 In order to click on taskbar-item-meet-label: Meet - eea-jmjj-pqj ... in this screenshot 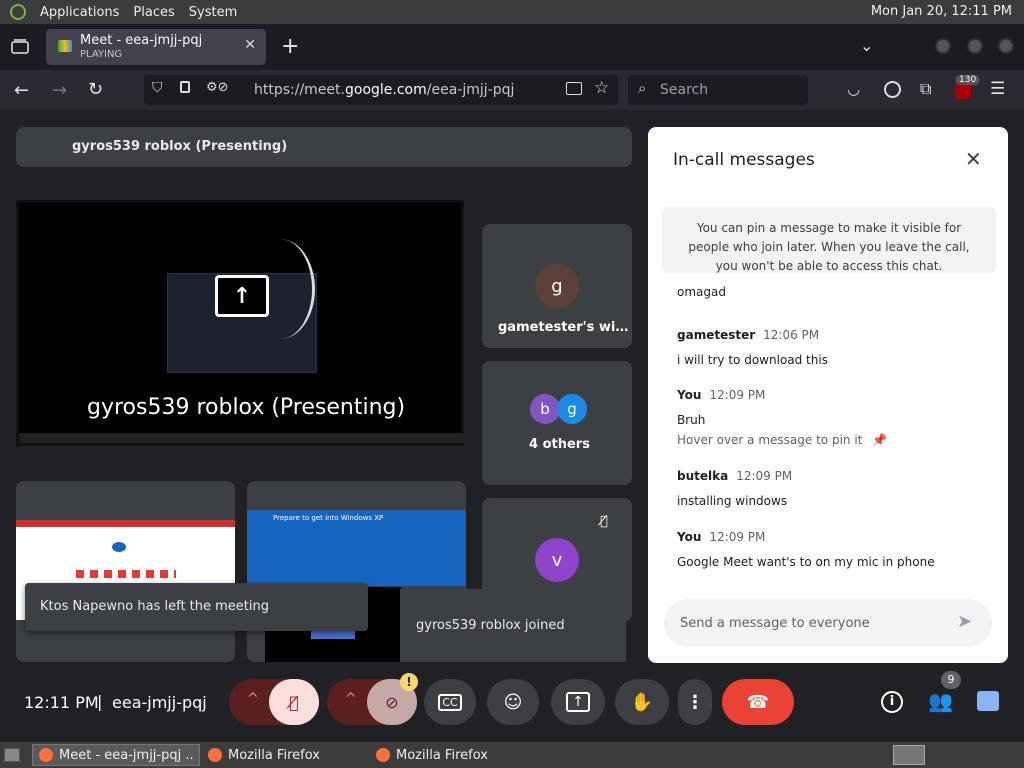, I will do `click(126, 755)`.